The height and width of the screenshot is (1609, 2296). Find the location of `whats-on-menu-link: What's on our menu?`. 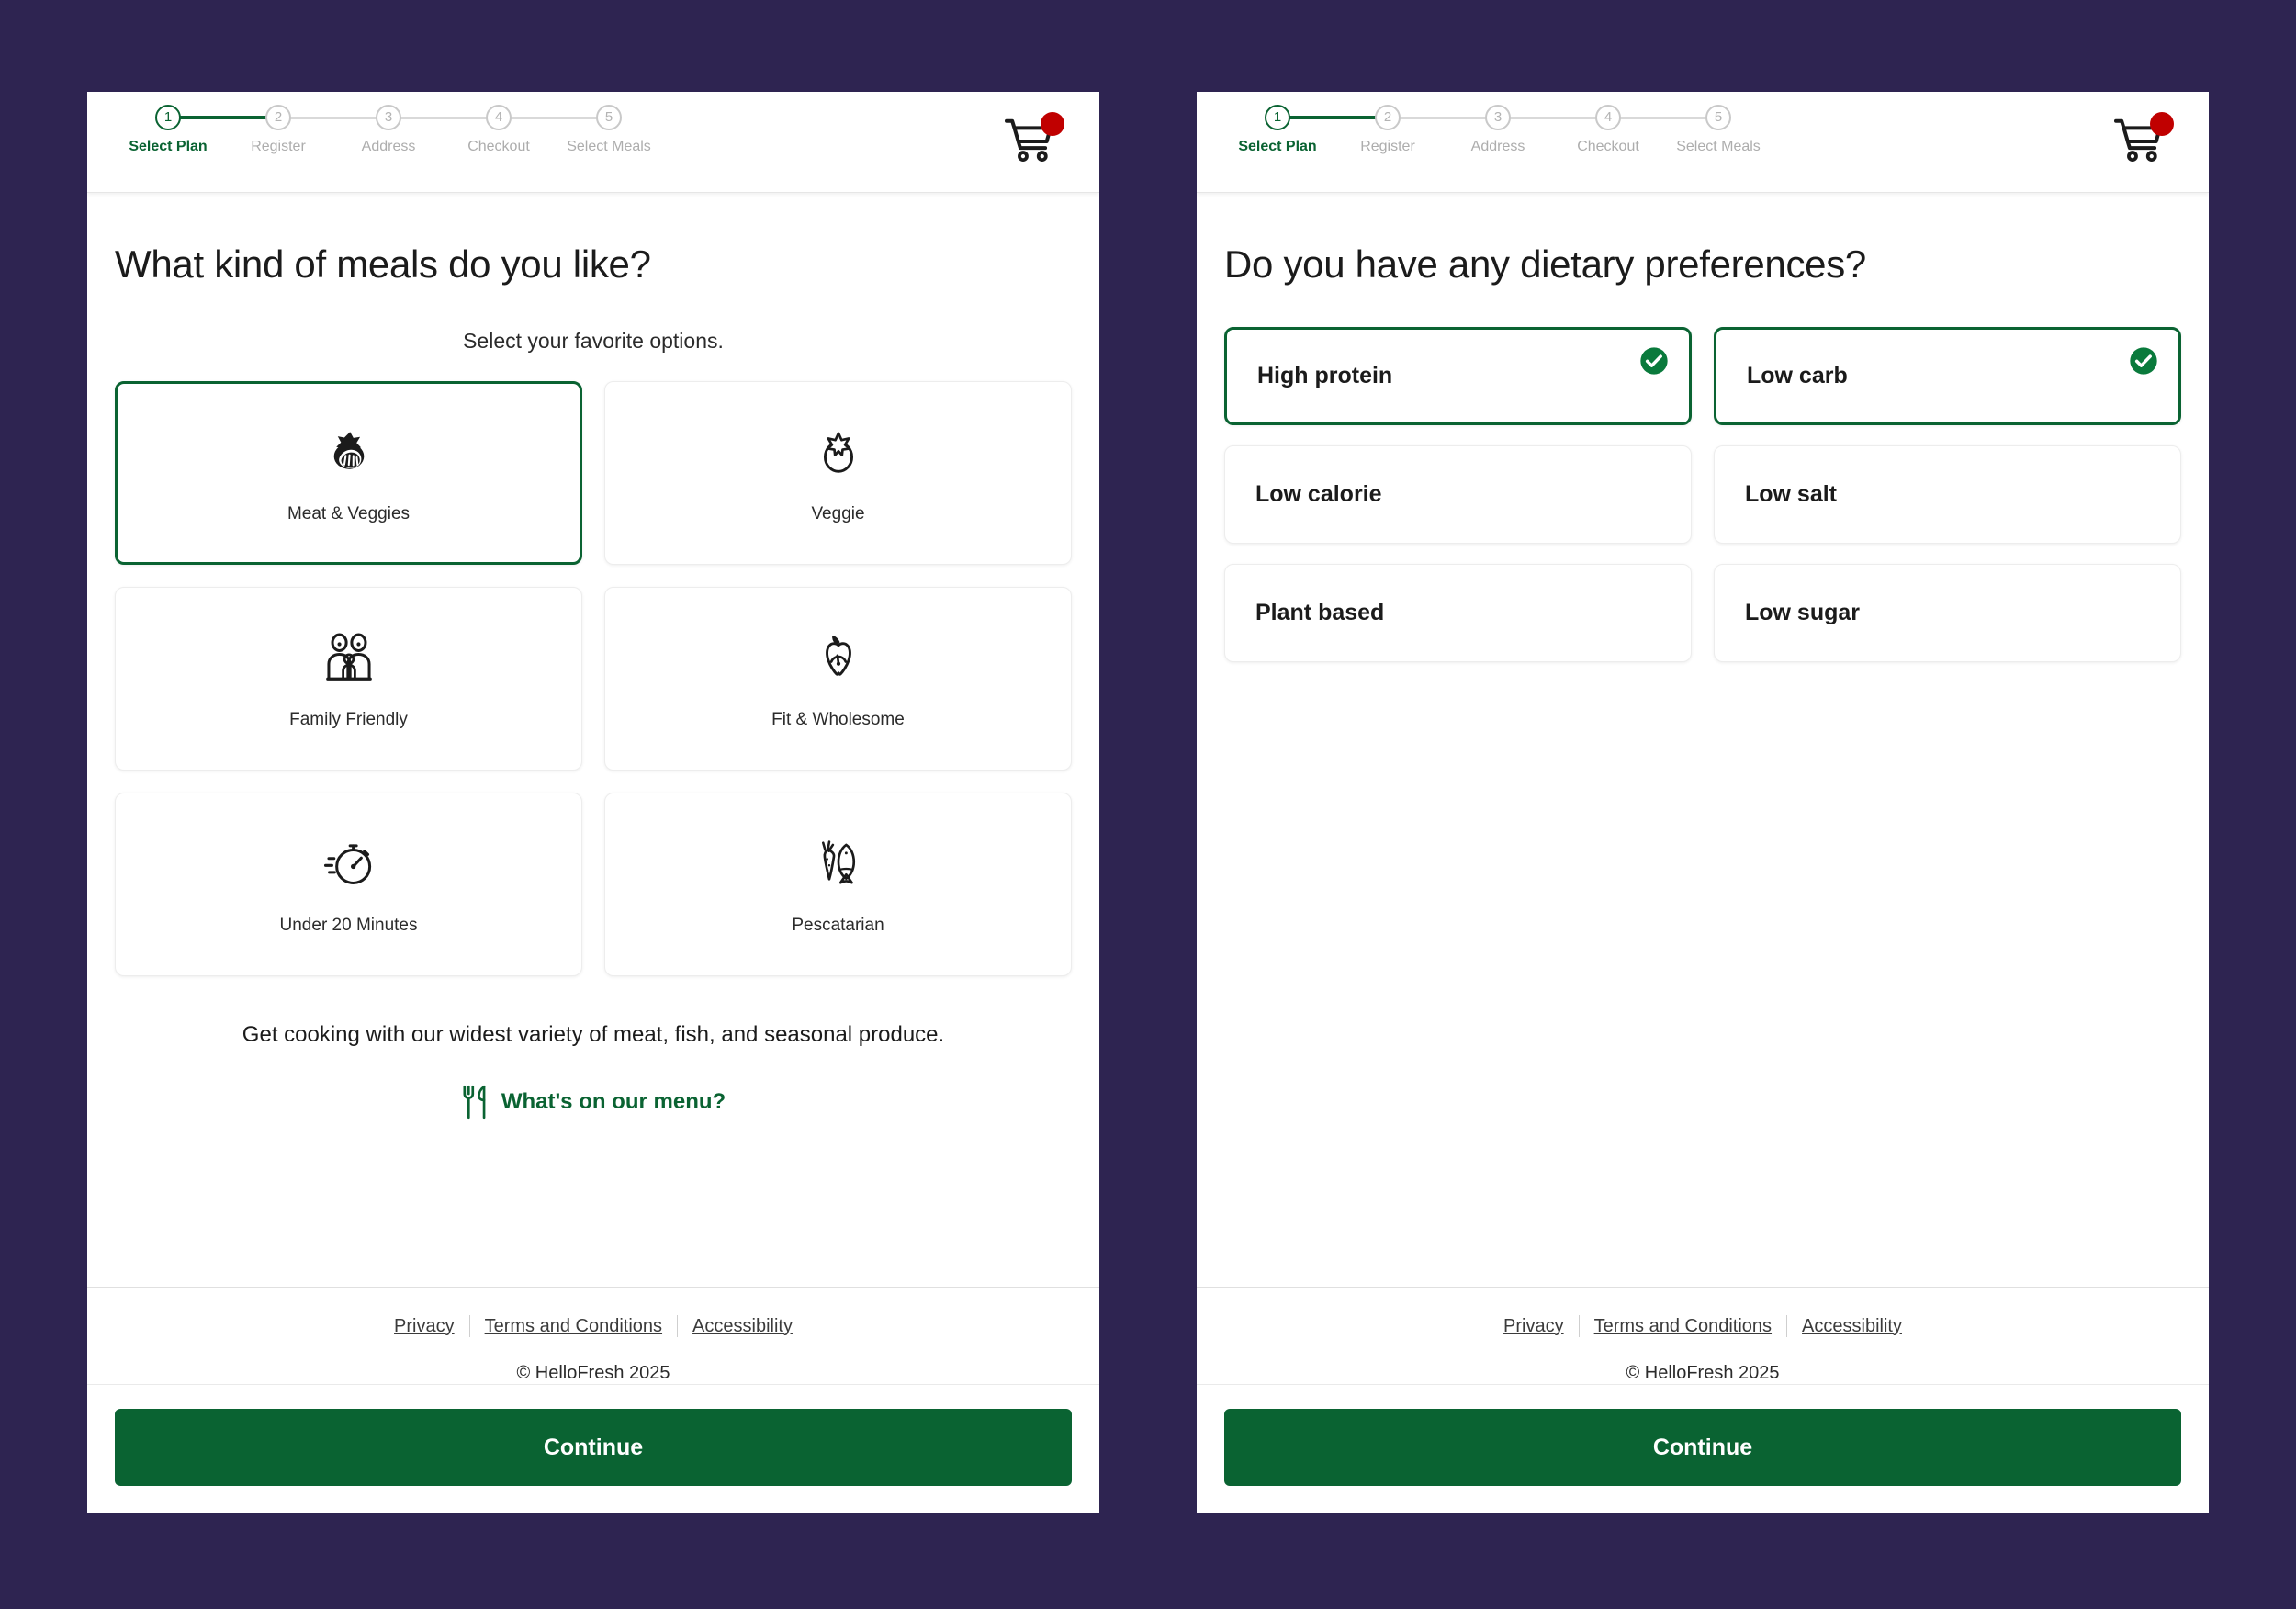

whats-on-menu-link: What's on our menu? is located at coordinates (593, 1102).